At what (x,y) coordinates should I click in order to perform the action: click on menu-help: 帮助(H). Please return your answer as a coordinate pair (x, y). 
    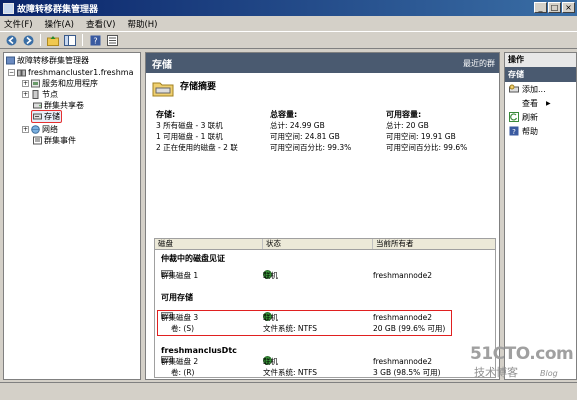
    Looking at the image, I should click on (142, 24).